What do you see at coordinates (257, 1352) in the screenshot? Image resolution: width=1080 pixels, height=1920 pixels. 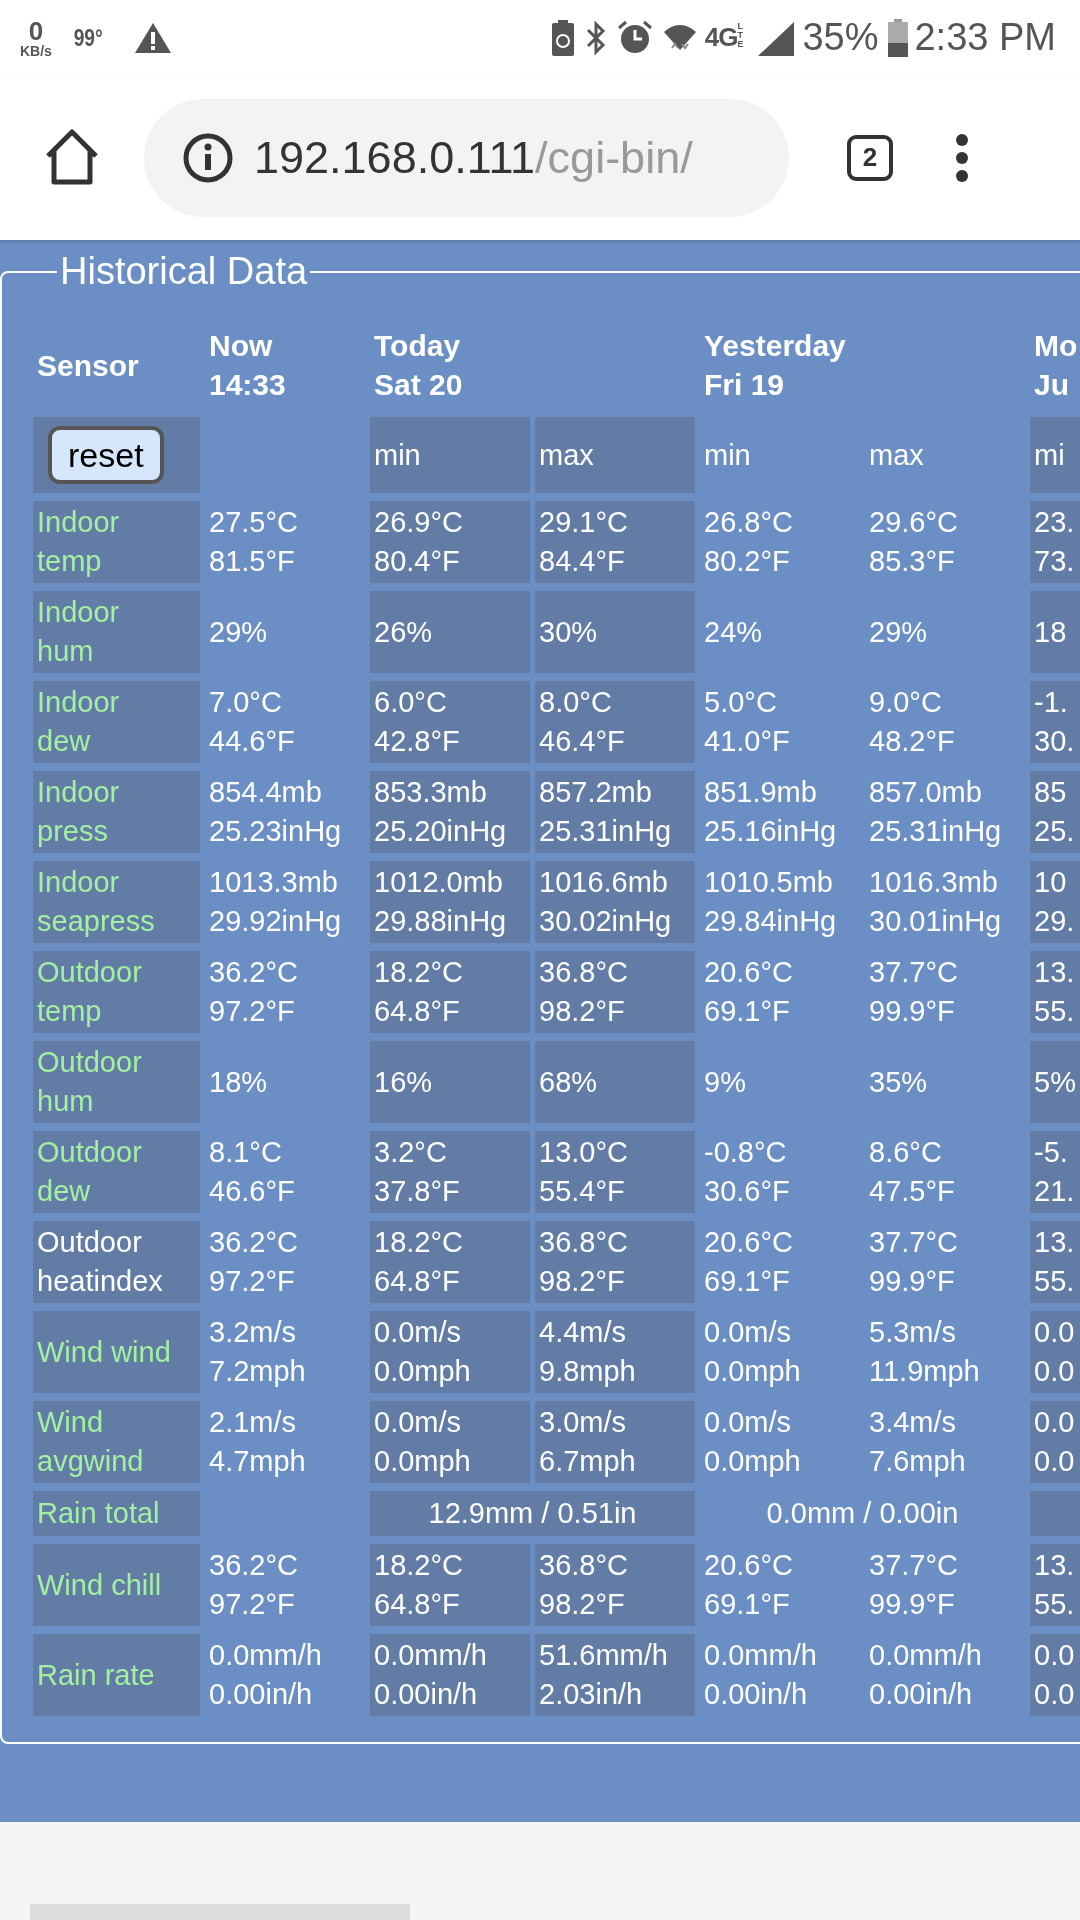 I see `value-cell-text: 3.2m/s 7.2mph` at bounding box center [257, 1352].